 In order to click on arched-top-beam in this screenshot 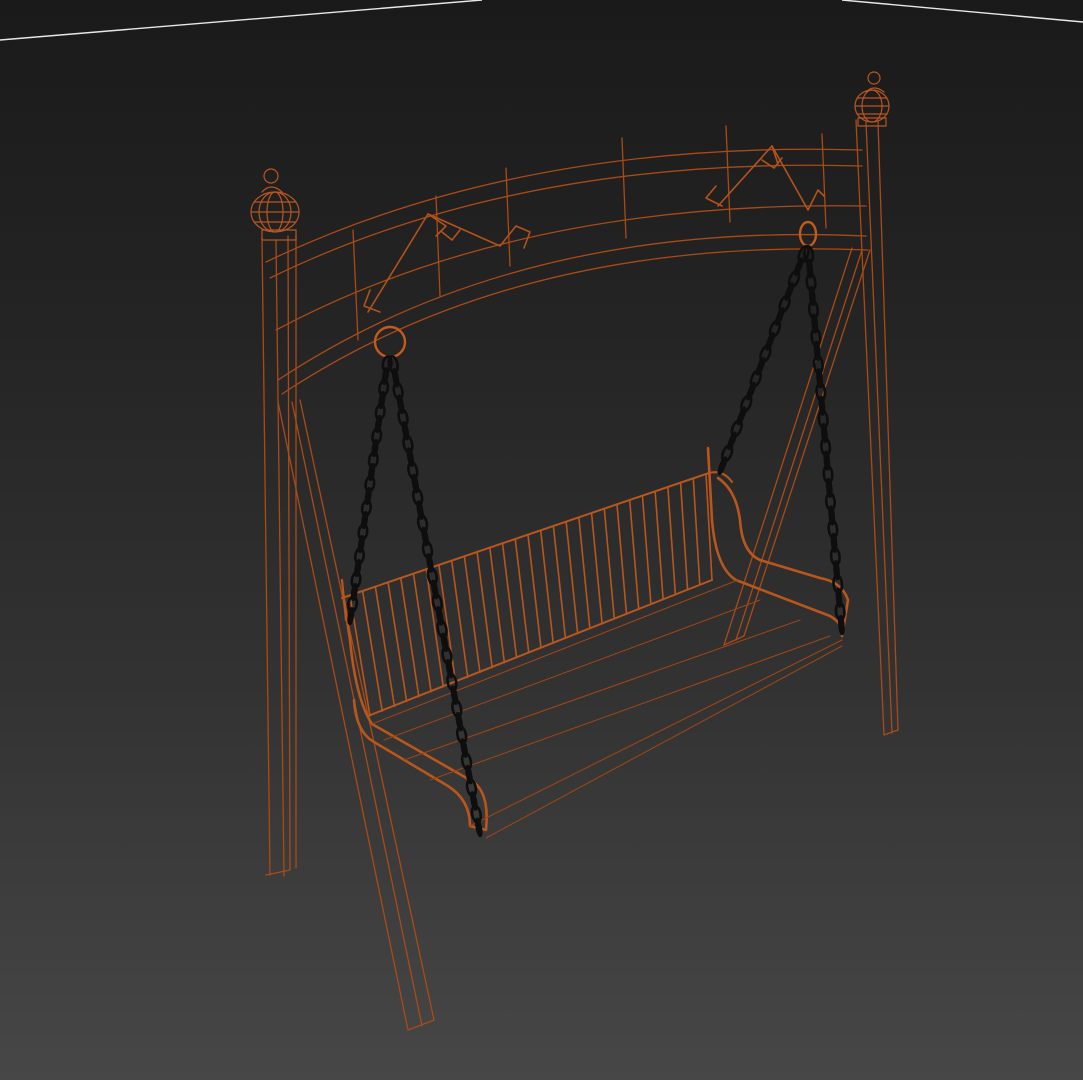, I will do `click(567, 260)`.